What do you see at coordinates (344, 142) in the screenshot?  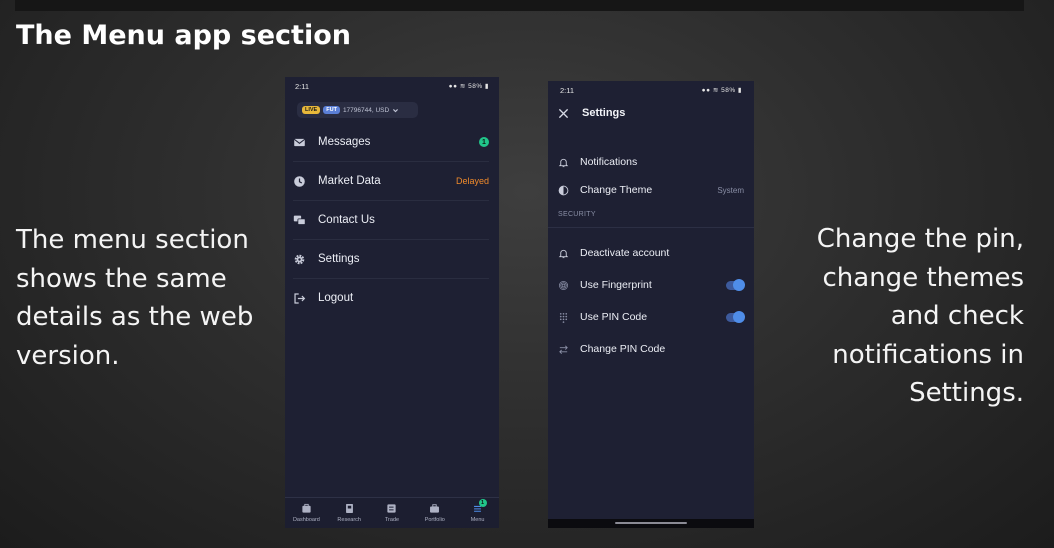 I see `menu-item-label: Messages` at bounding box center [344, 142].